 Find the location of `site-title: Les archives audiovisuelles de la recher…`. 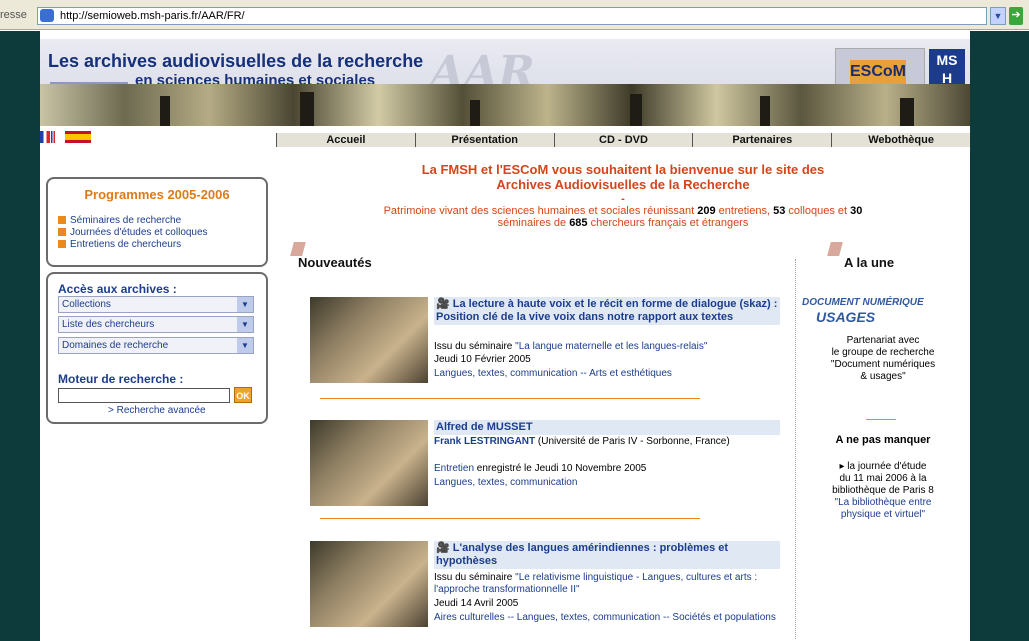

site-title: Les archives audiovisuelles de la recher… is located at coordinates (235, 61).